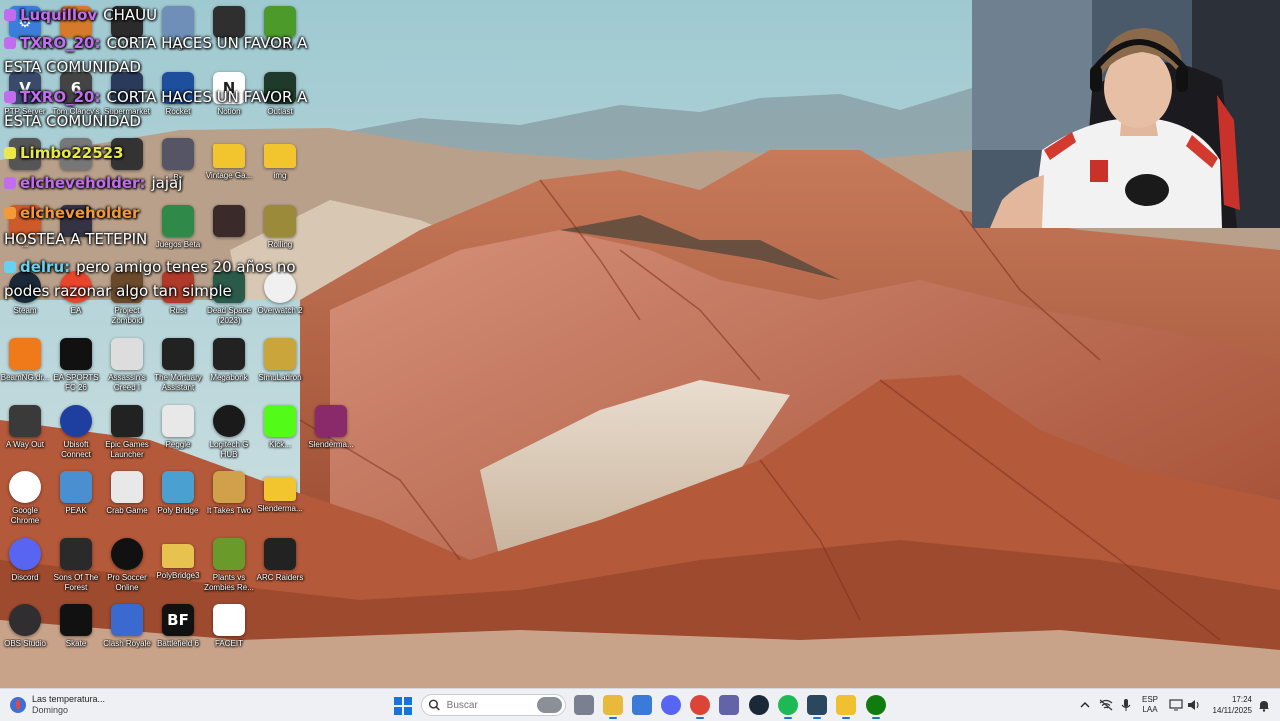 This screenshot has width=1280, height=721. What do you see at coordinates (1149, 699) in the screenshot?
I see `language-code: ESP` at bounding box center [1149, 699].